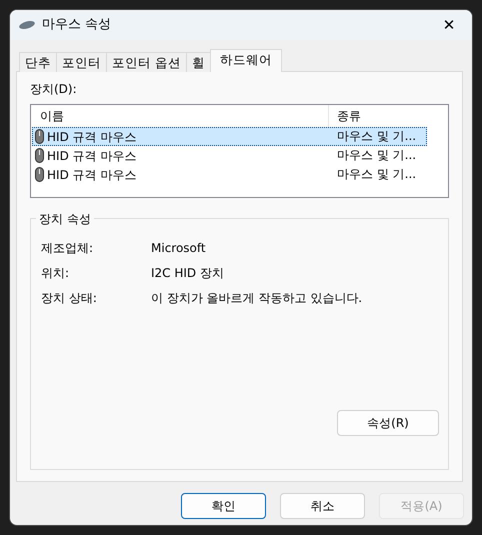 The height and width of the screenshot is (535, 482). What do you see at coordinates (69, 298) in the screenshot?
I see `field-label: 장치 상태:` at bounding box center [69, 298].